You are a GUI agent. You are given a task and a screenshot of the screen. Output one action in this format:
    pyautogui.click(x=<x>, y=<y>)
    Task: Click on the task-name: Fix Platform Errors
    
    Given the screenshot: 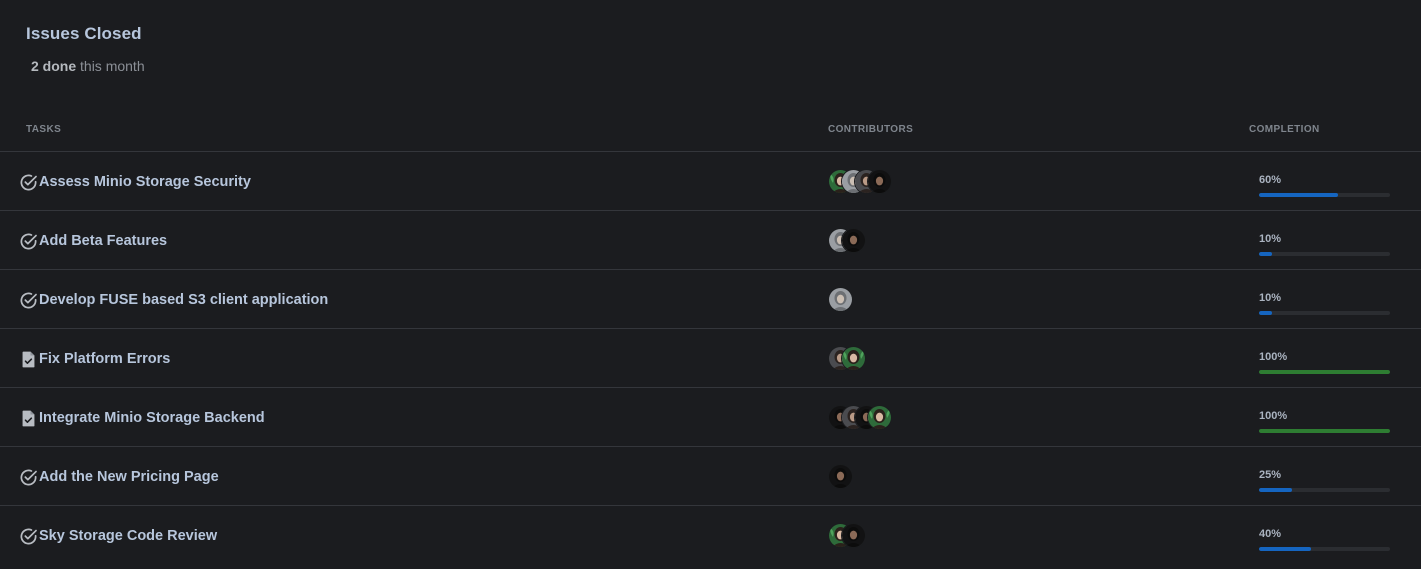 What is the action you would take?
    pyautogui.click(x=104, y=359)
    